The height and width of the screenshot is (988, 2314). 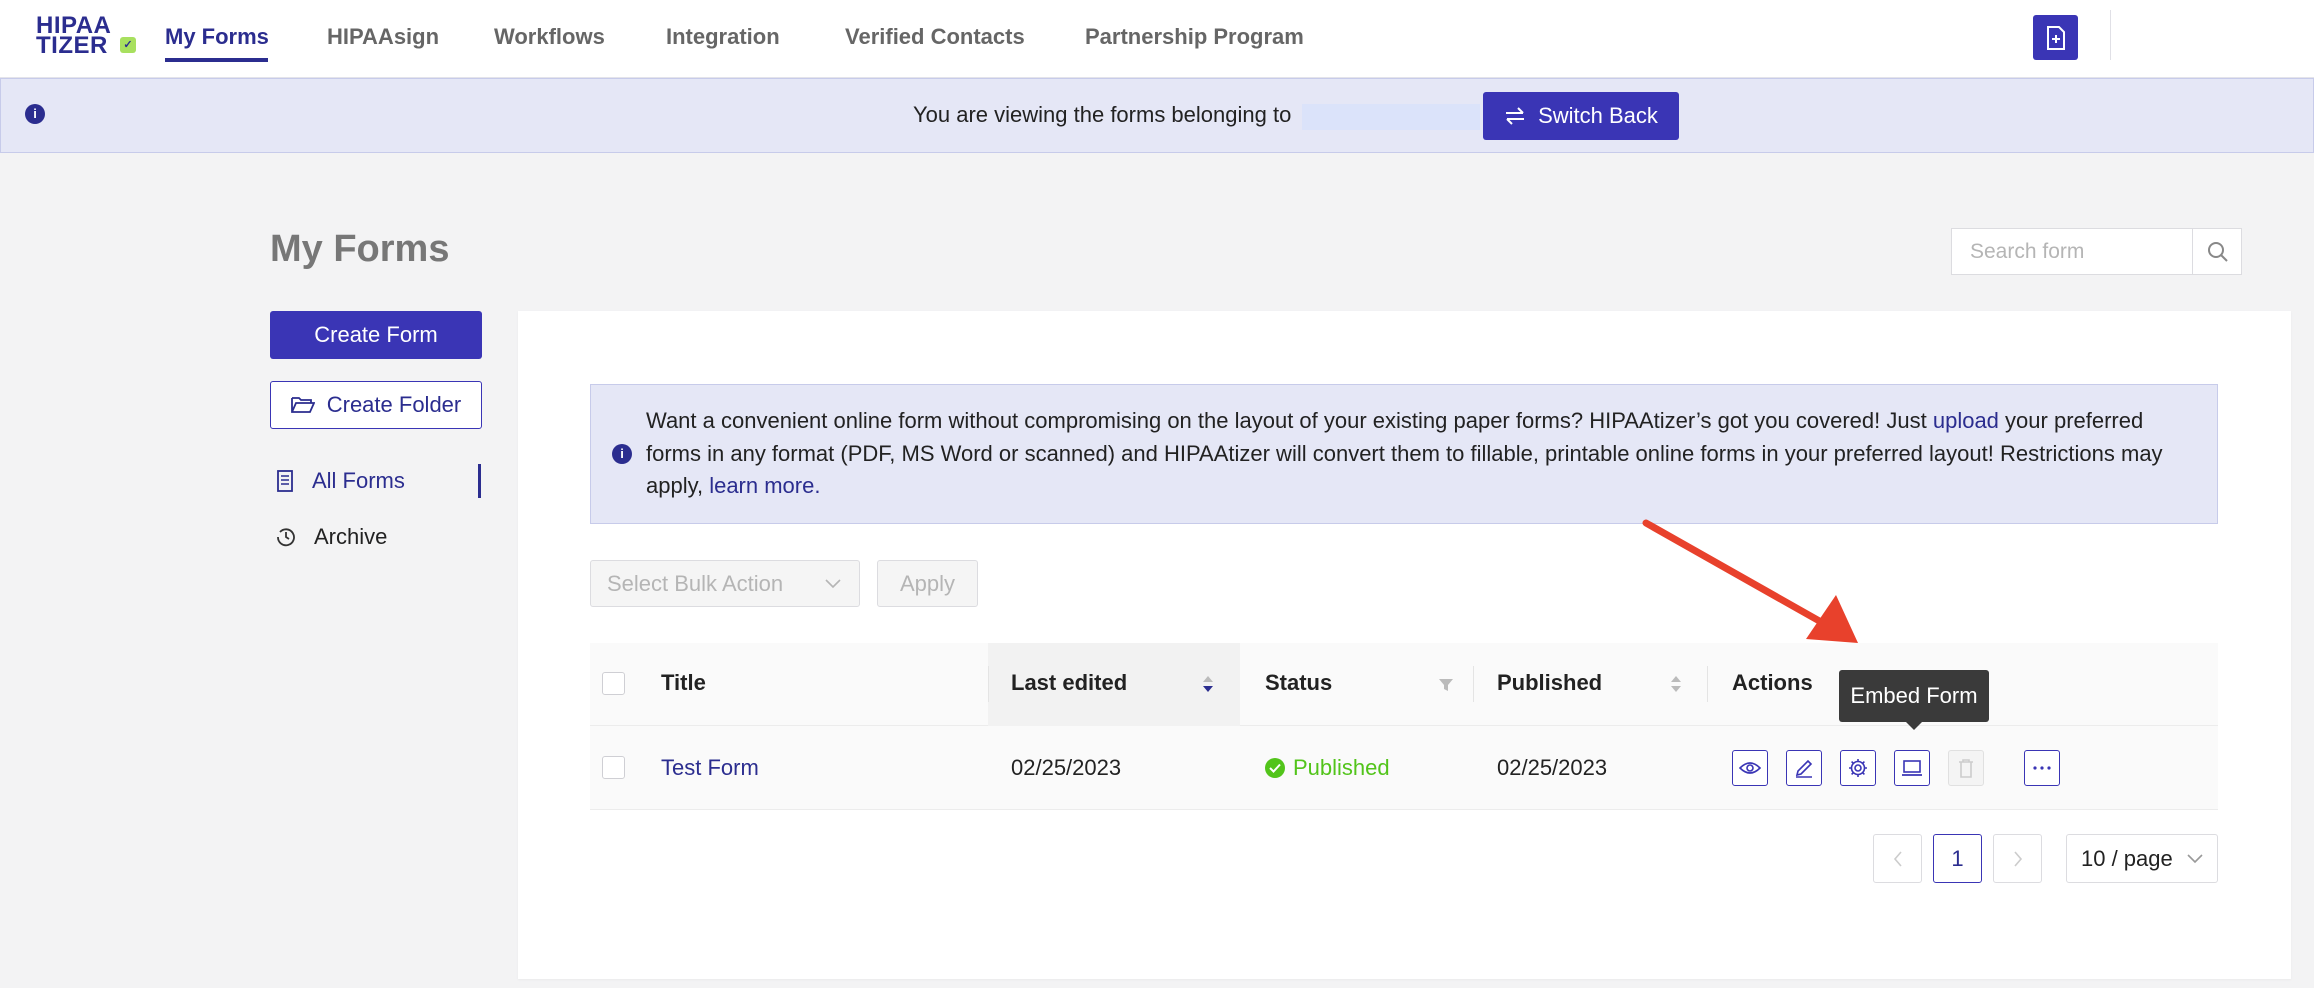 I want to click on logo-line-2: TIZER, so click(x=72, y=45).